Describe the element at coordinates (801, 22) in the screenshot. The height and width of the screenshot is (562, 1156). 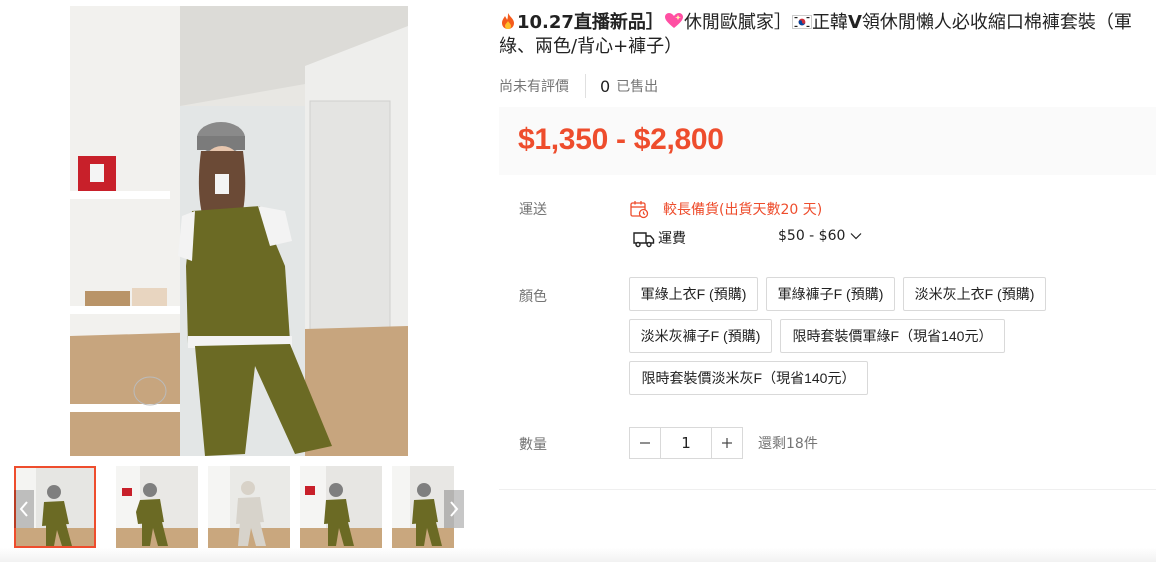
I see `korea-flag-emoji-icon` at that location.